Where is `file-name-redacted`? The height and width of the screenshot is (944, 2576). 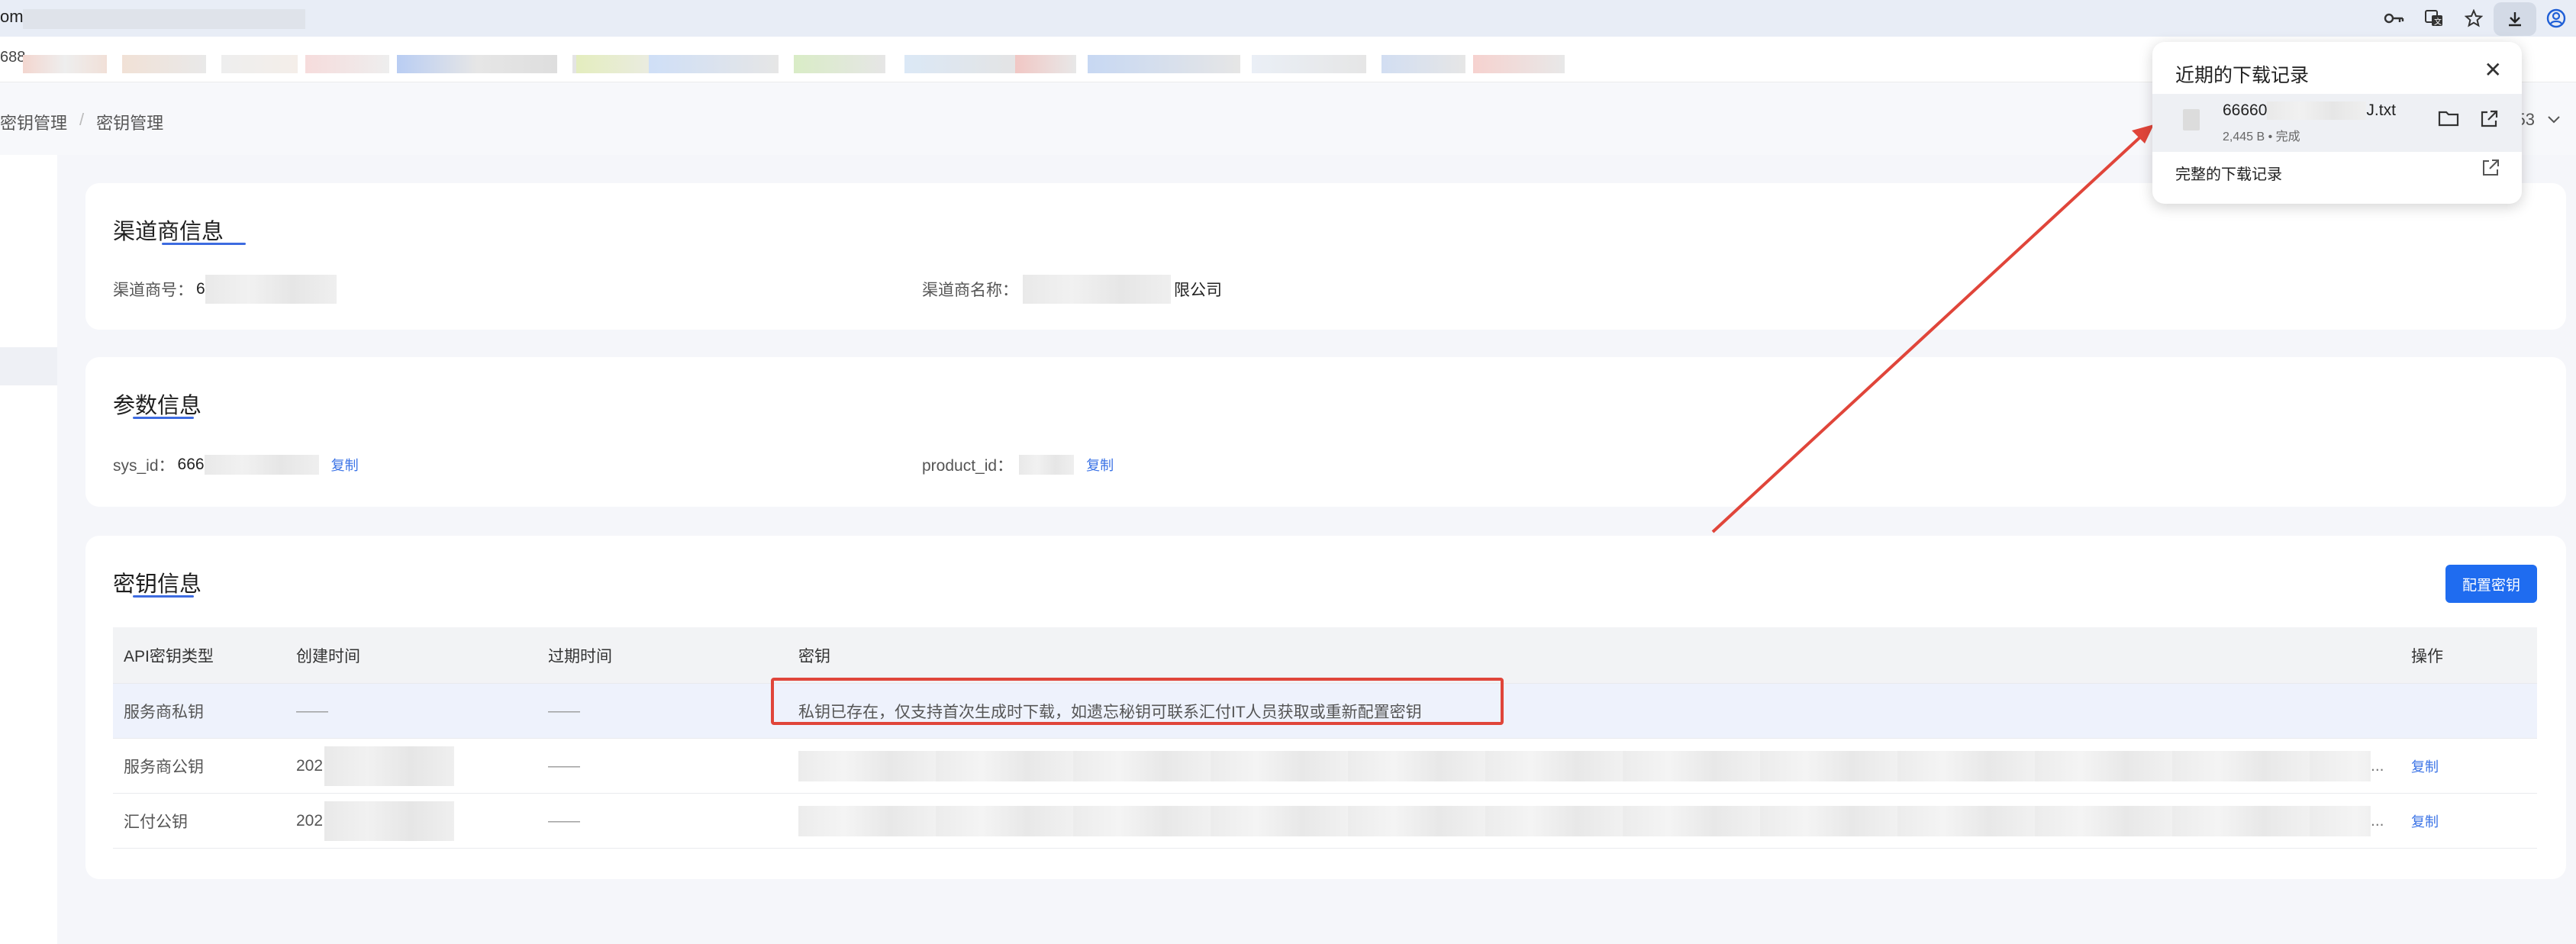
file-name-redacted is located at coordinates (2317, 110).